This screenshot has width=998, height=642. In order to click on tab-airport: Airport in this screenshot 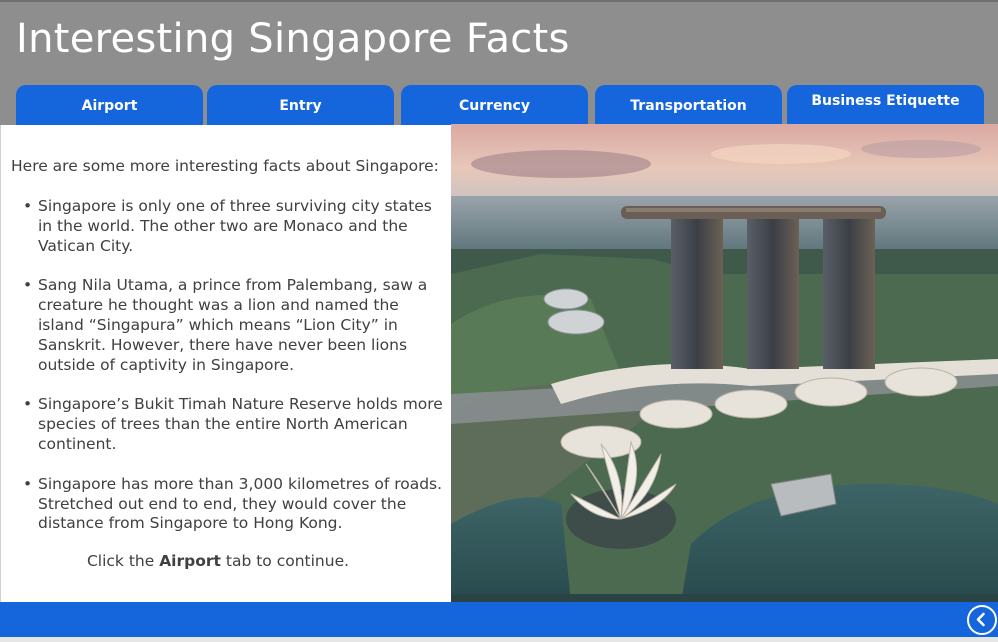, I will do `click(109, 106)`.